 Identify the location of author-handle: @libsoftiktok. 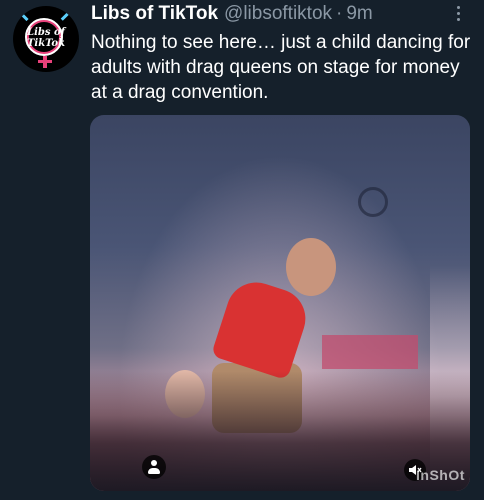
(278, 14).